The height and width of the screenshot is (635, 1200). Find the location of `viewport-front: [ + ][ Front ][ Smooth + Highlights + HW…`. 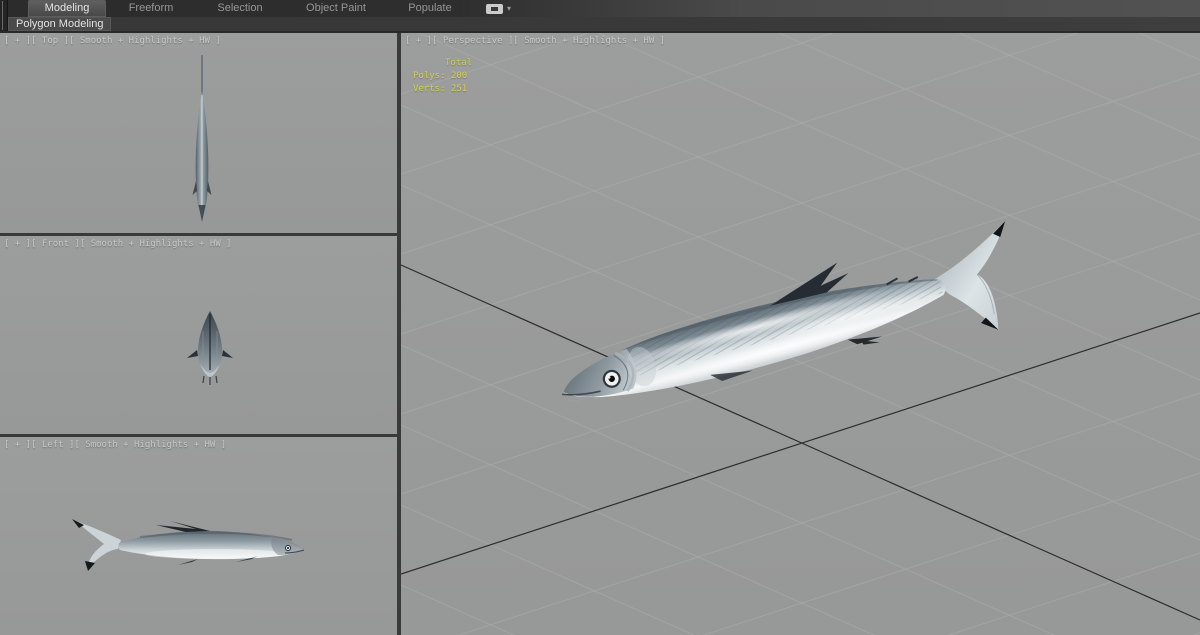

viewport-front: [ + ][ Front ][ Smooth + Highlights + HW… is located at coordinates (198, 335).